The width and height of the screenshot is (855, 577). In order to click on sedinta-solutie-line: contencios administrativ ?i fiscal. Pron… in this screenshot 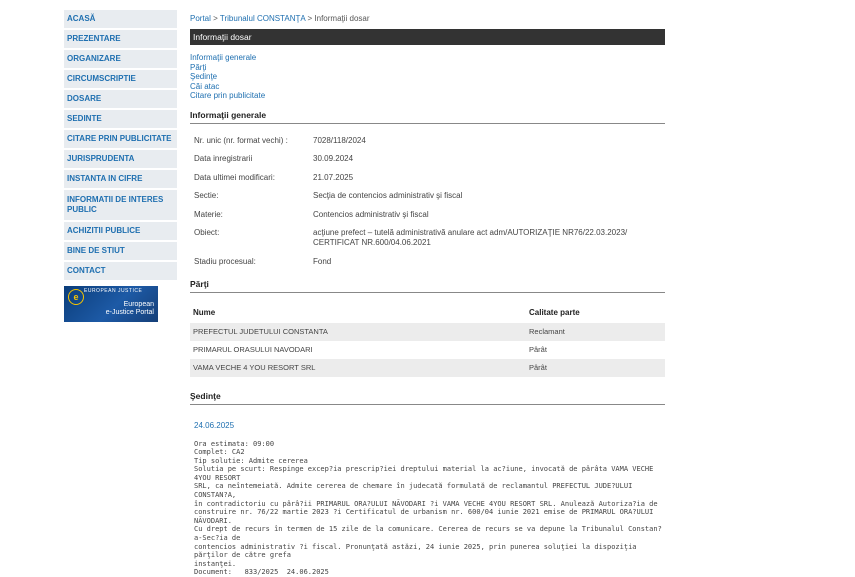, I will do `click(429, 551)`.